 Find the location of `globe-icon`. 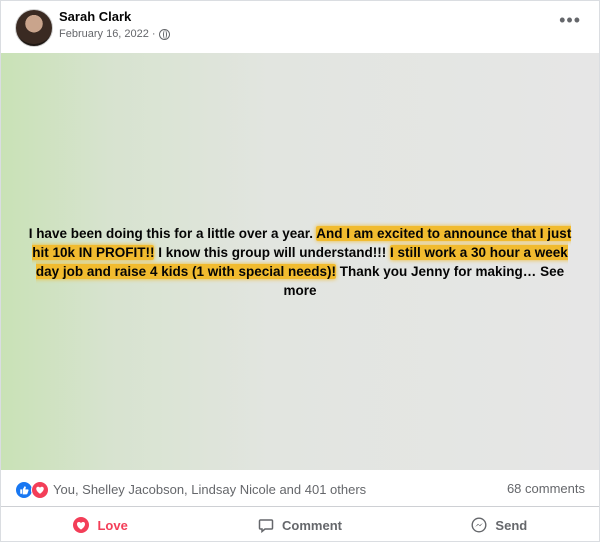

globe-icon is located at coordinates (164, 34).